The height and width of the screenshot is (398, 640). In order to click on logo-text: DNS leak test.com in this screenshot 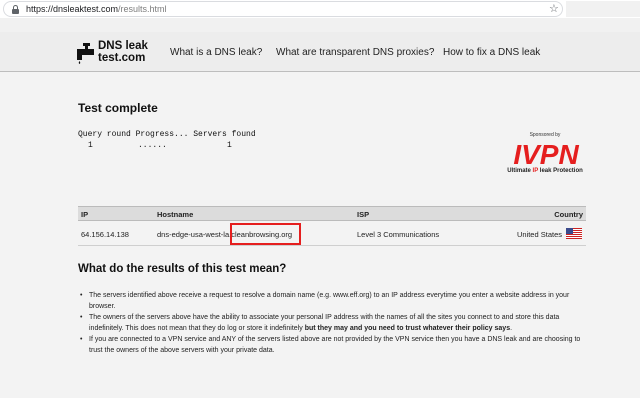, I will do `click(123, 52)`.